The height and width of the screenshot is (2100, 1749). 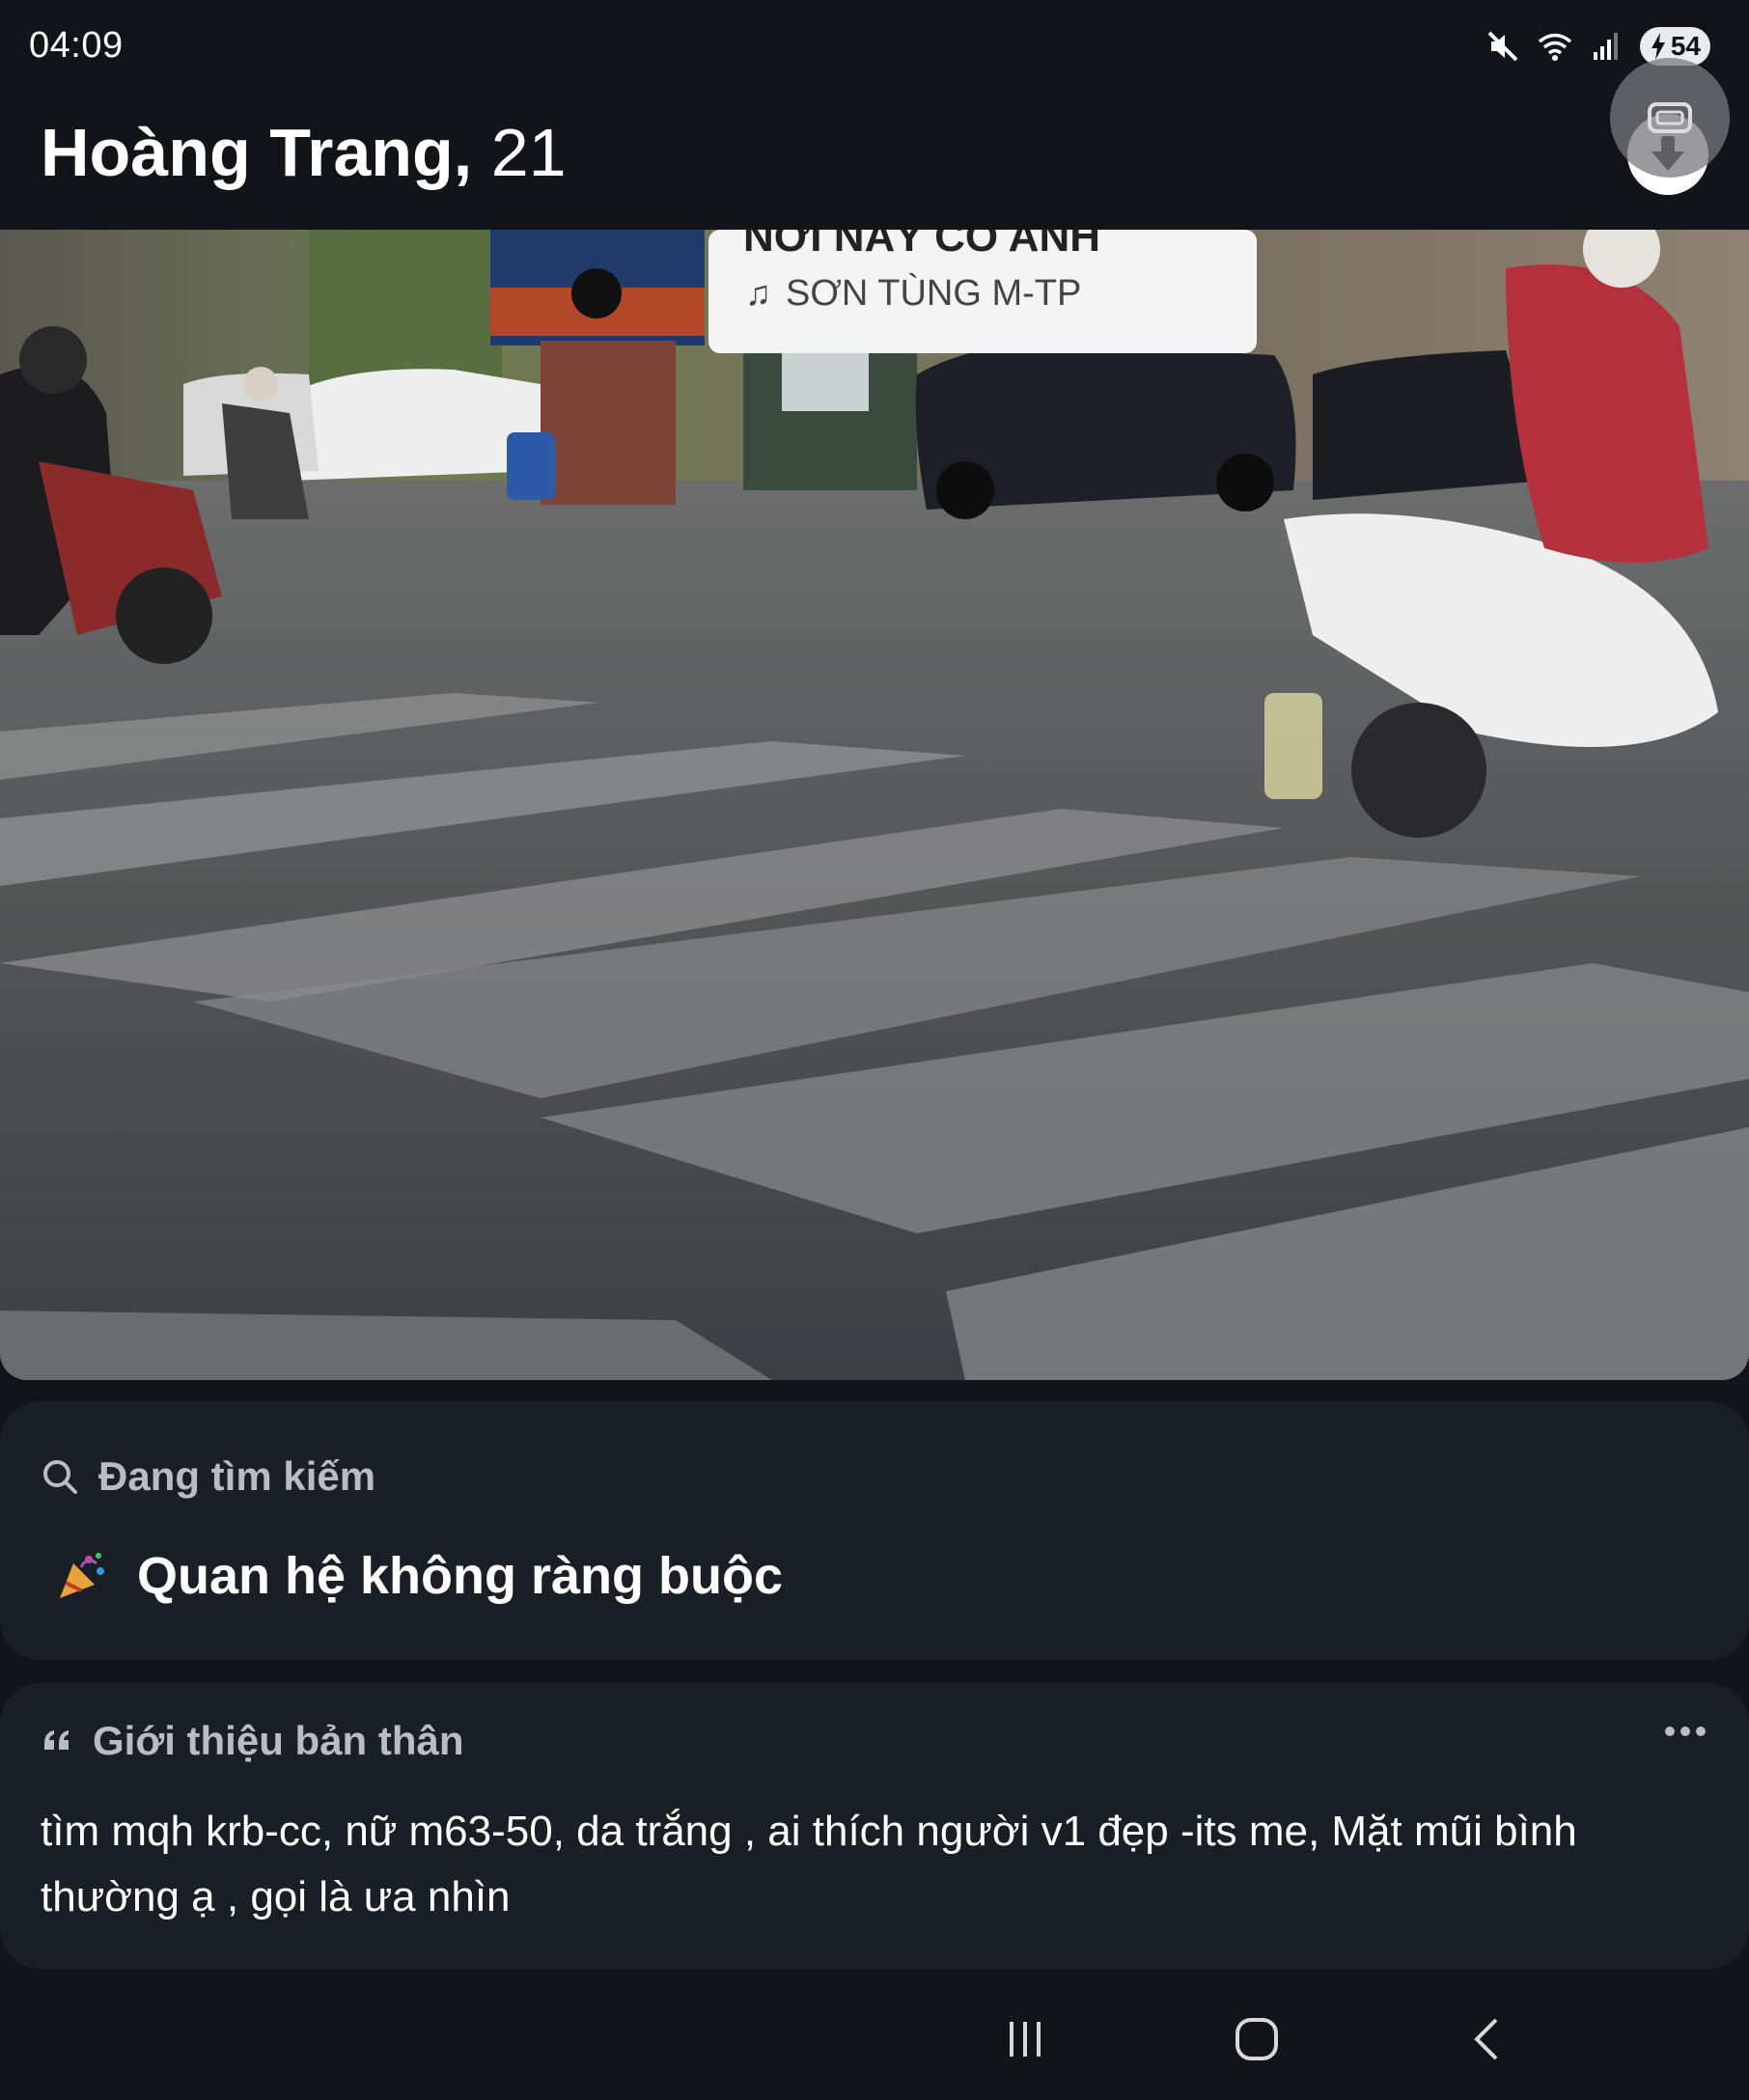 I want to click on recent-apps-icon, so click(x=1026, y=2039).